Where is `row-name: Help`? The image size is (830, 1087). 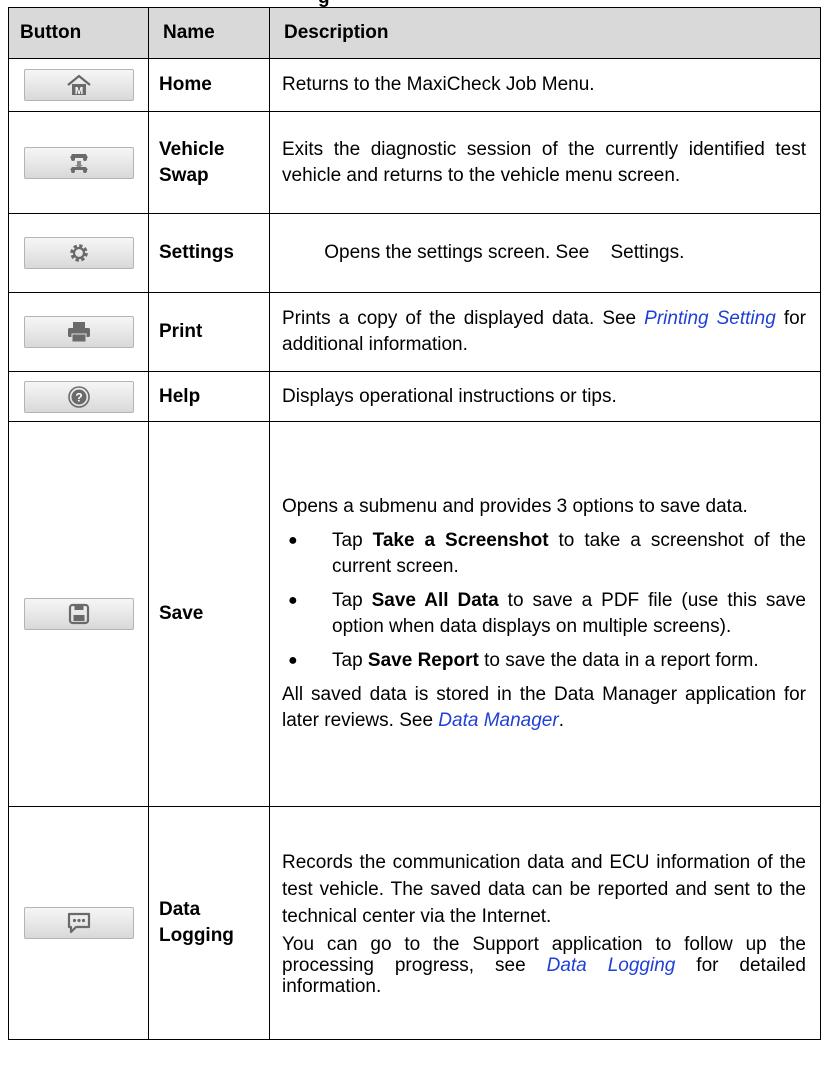 row-name: Help is located at coordinates (209, 396).